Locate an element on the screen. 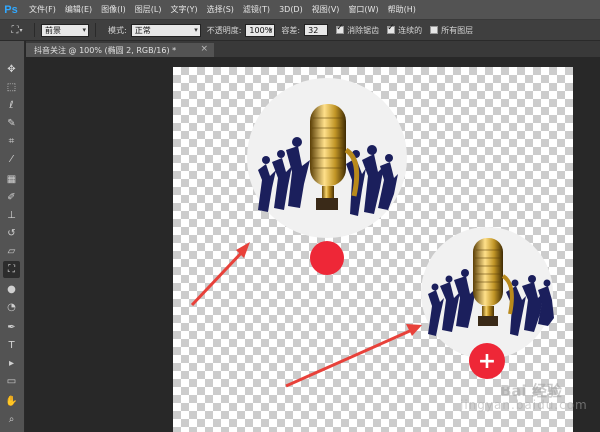  antialias-checkbox is located at coordinates (340, 28).